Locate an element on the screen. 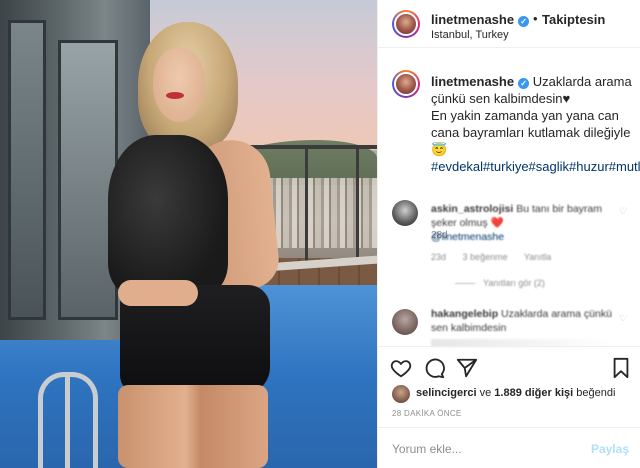  caption-username: linetmenashe is located at coordinates (472, 81).